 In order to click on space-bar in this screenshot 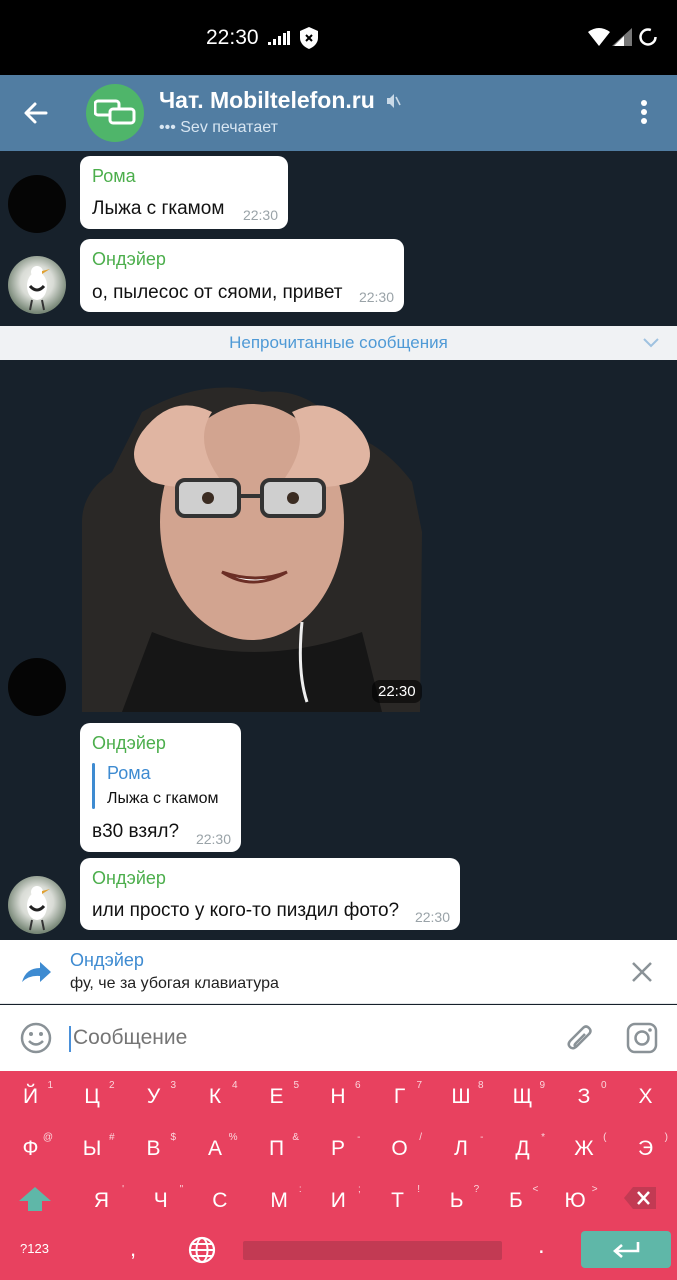, I will do `click(372, 1250)`.